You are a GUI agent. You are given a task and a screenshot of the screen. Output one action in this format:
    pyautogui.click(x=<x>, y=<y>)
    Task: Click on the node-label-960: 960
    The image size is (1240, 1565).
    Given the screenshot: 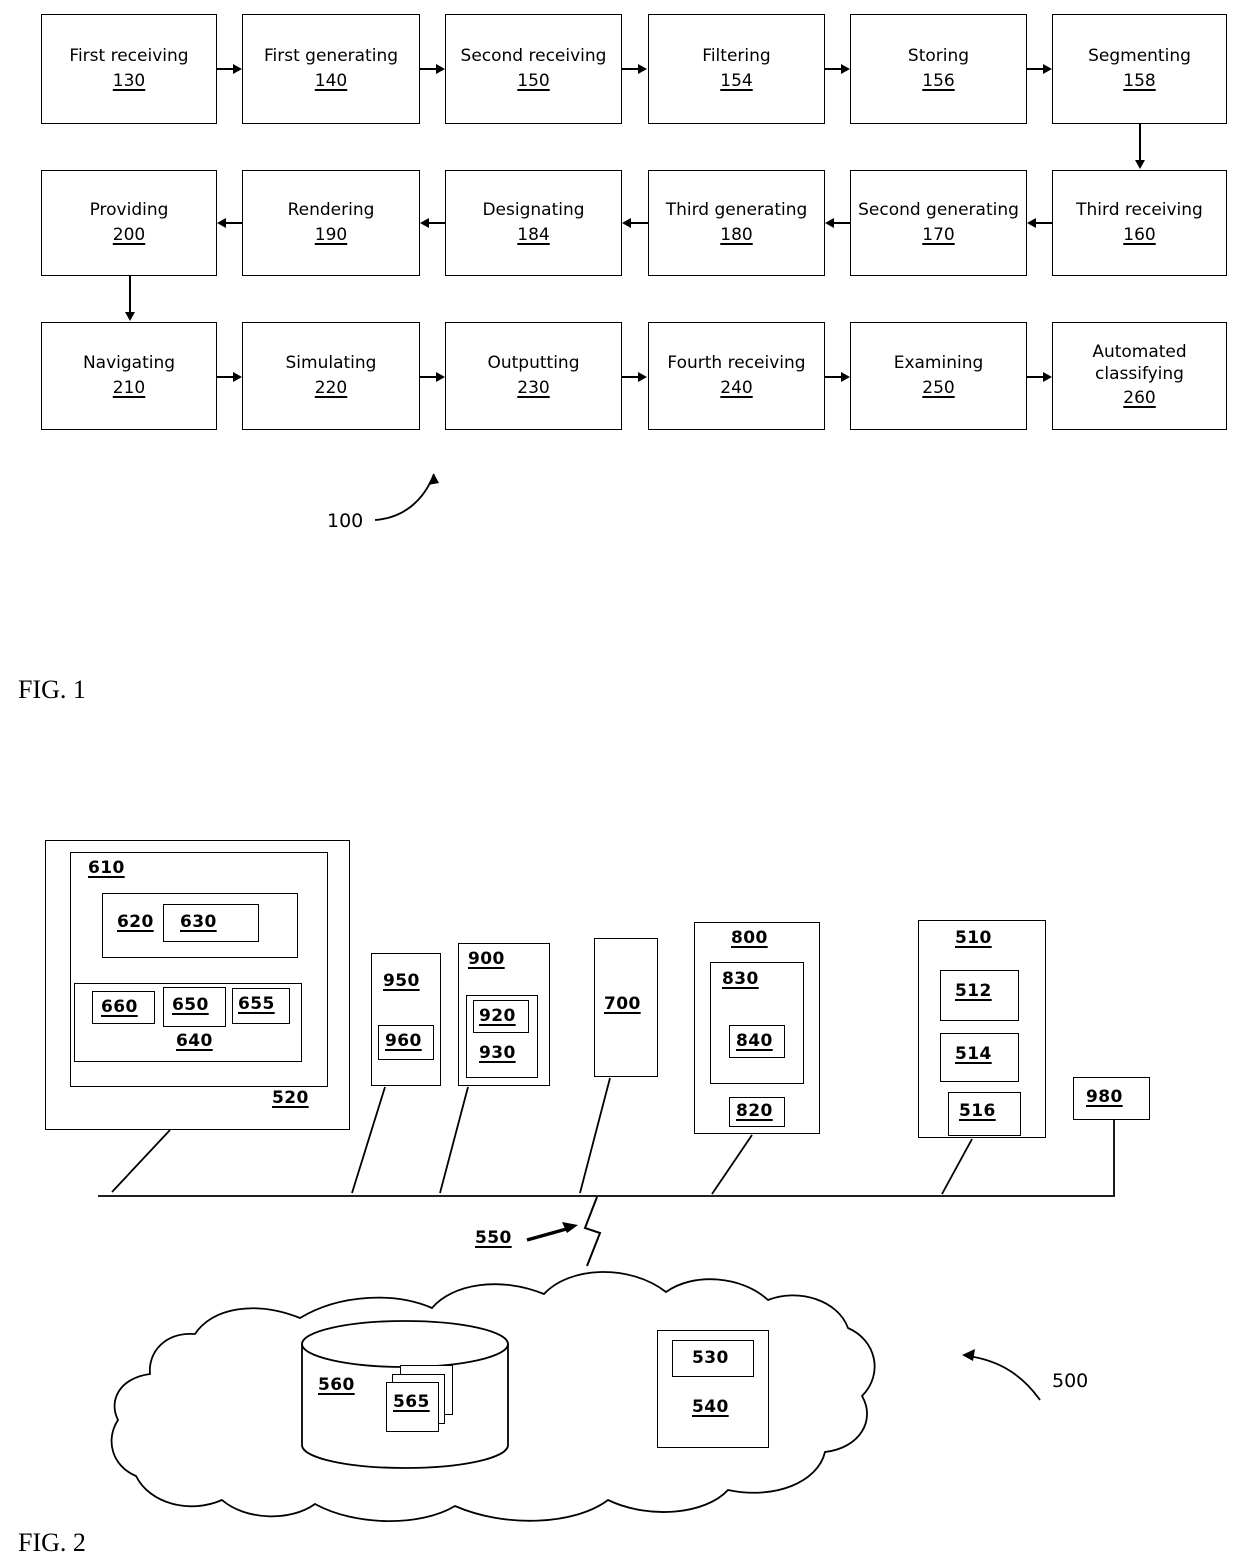 What is the action you would take?
    pyautogui.click(x=403, y=1041)
    